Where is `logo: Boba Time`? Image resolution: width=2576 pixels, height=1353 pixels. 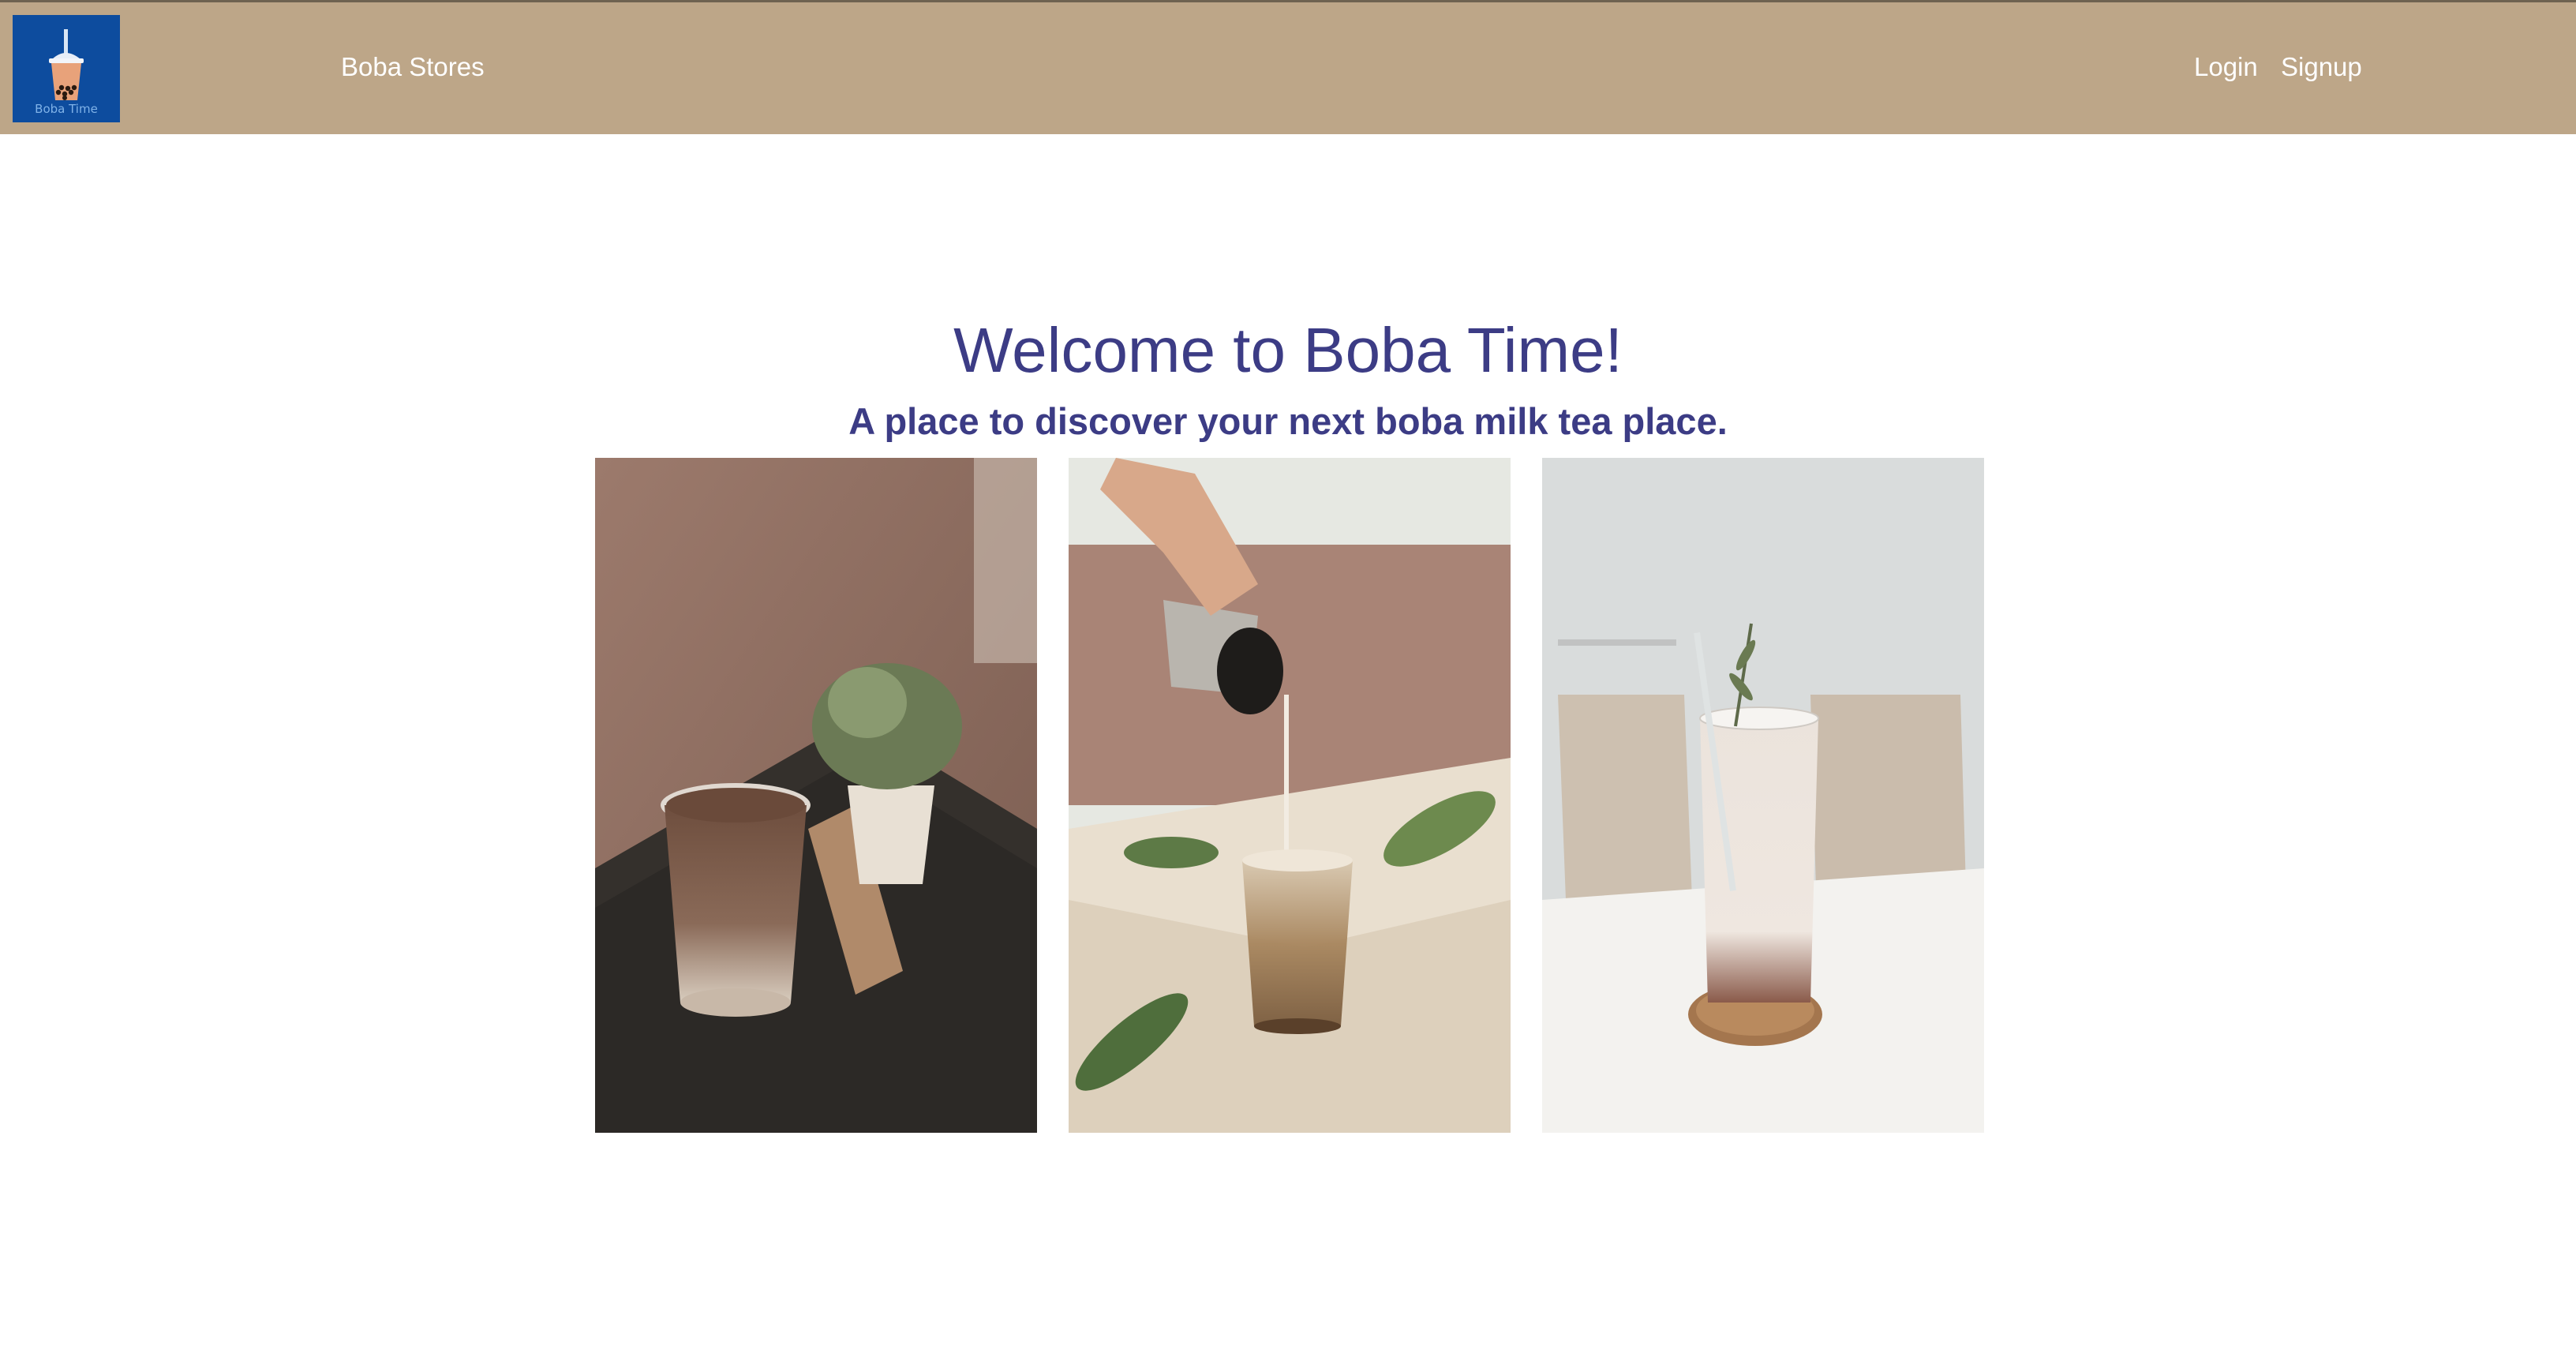
logo: Boba Time is located at coordinates (66, 68).